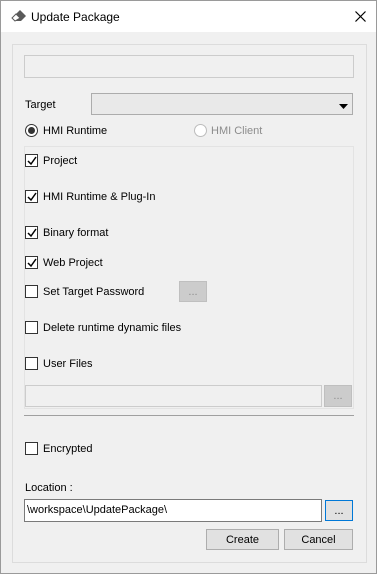  I want to click on binary-format-label: Binary format, so click(76, 233).